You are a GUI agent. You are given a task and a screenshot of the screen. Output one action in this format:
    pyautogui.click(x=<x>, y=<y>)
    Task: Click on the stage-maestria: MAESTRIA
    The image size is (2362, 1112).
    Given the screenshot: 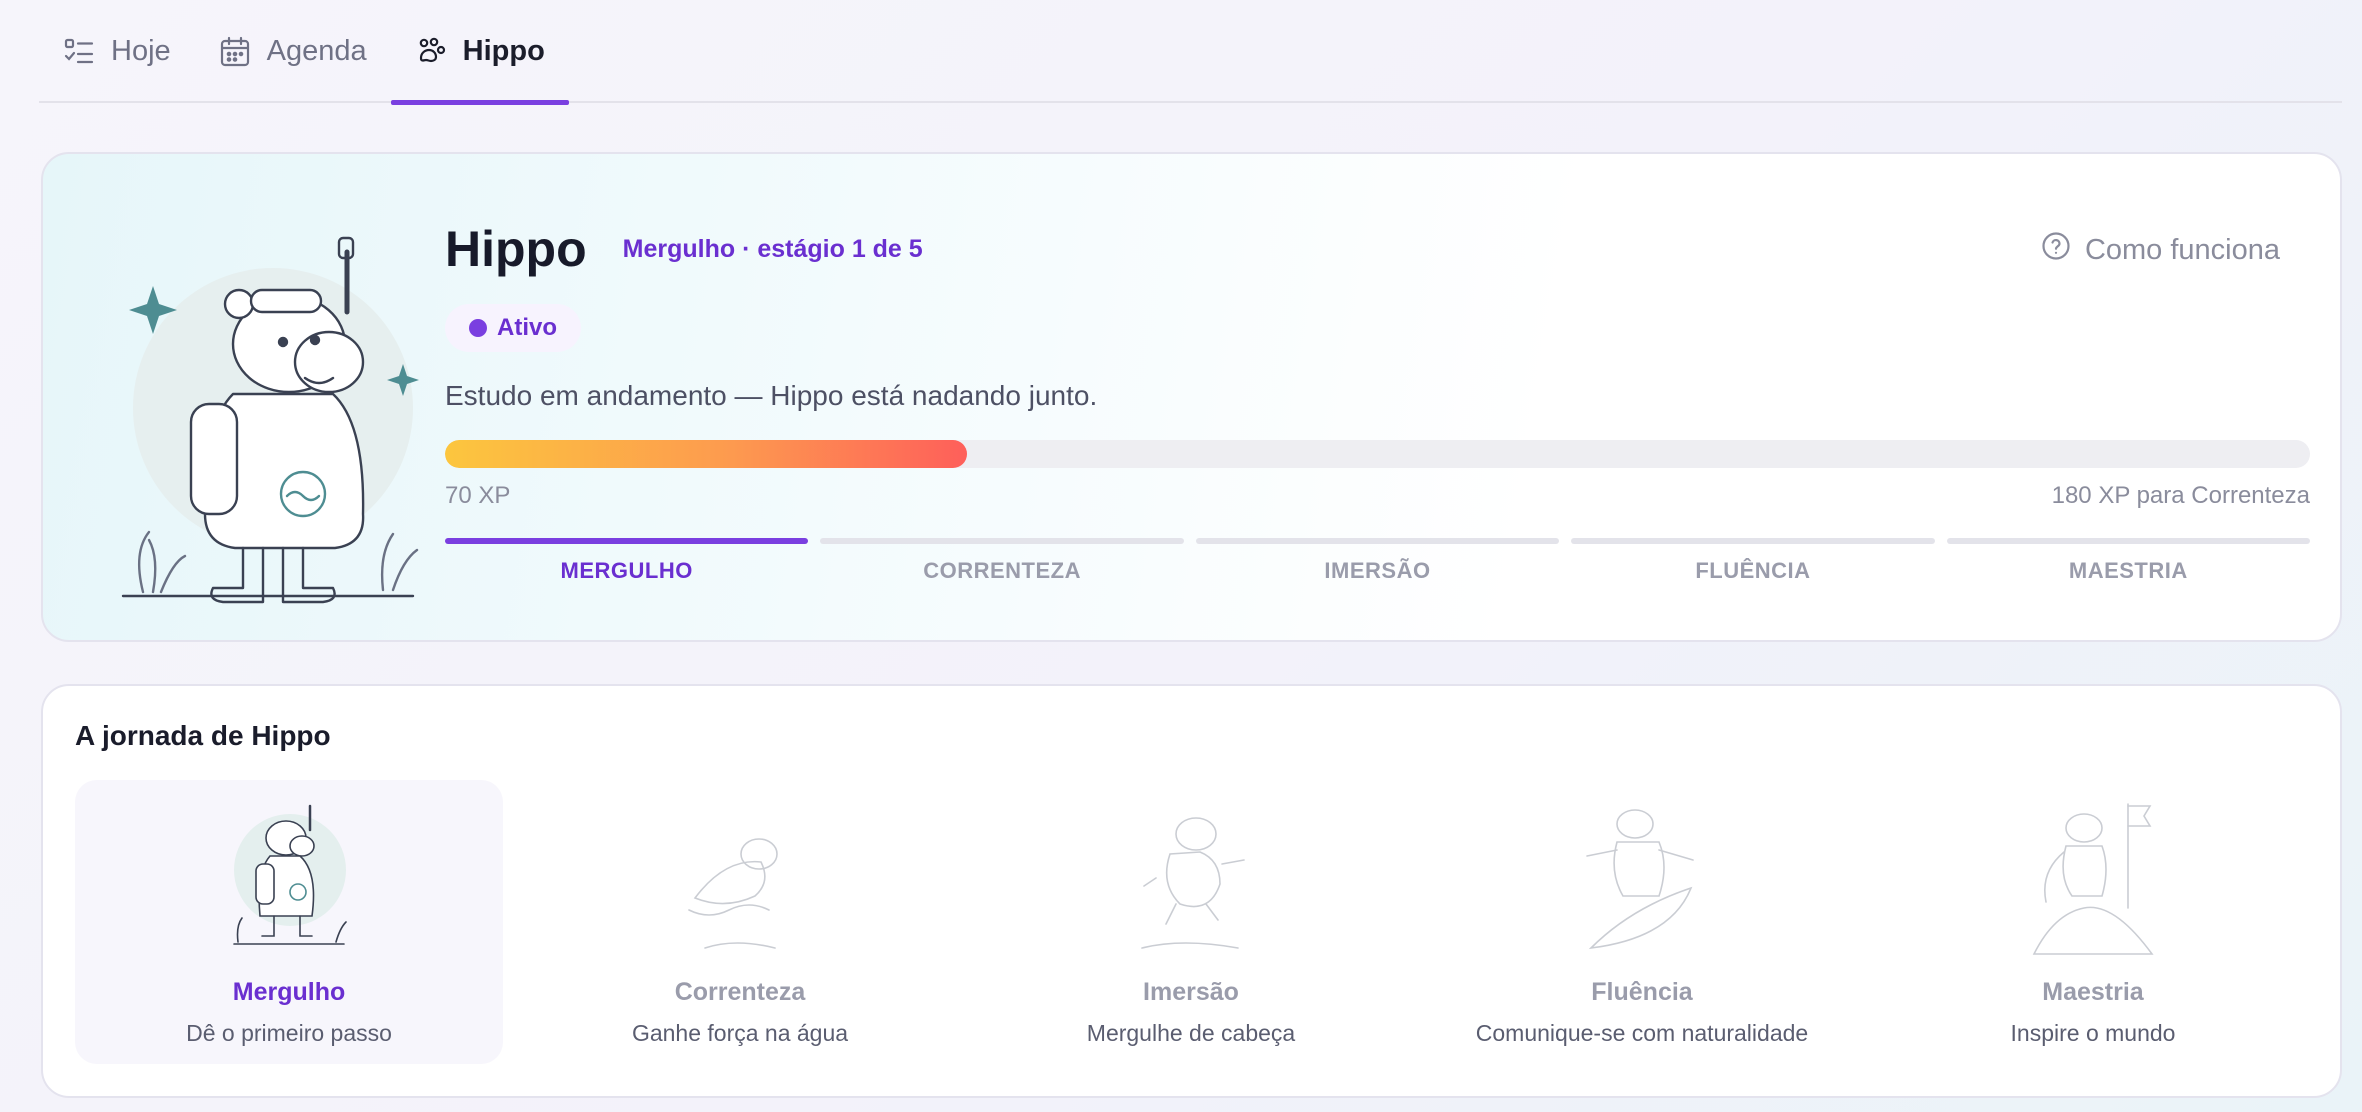 What is the action you would take?
    pyautogui.click(x=2128, y=561)
    